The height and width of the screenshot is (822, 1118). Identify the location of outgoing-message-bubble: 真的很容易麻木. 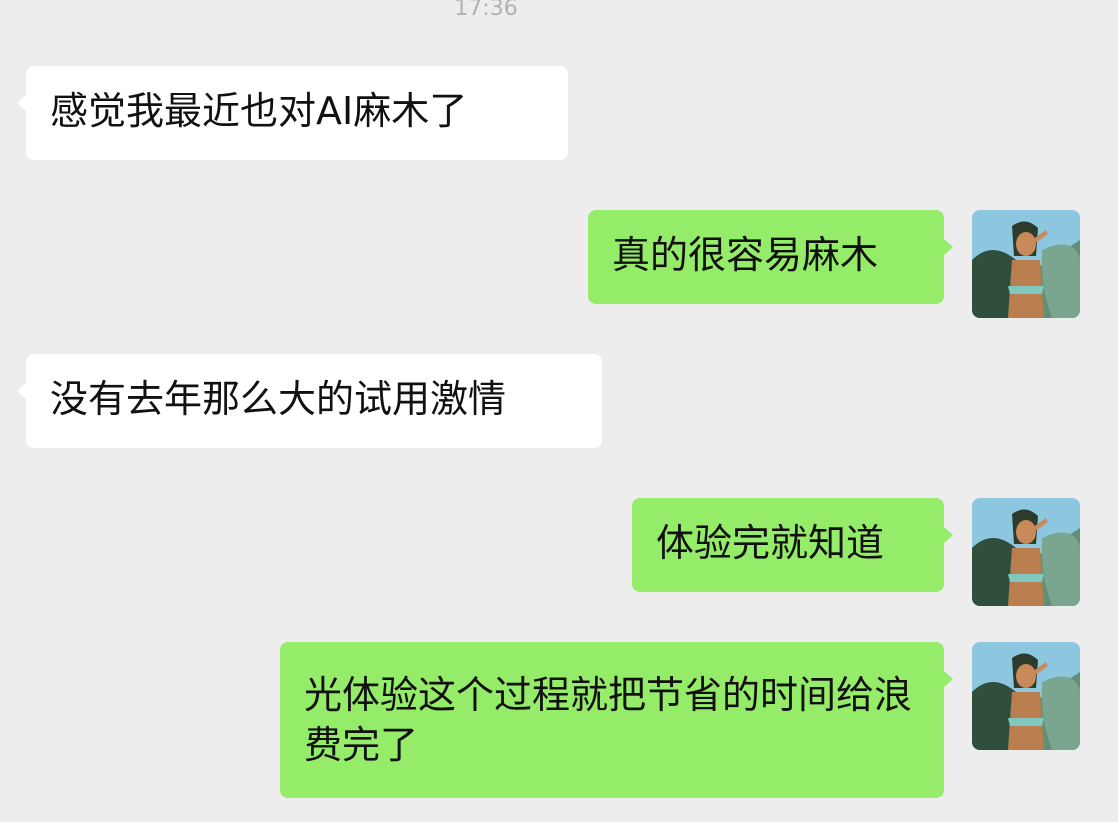
(770, 257).